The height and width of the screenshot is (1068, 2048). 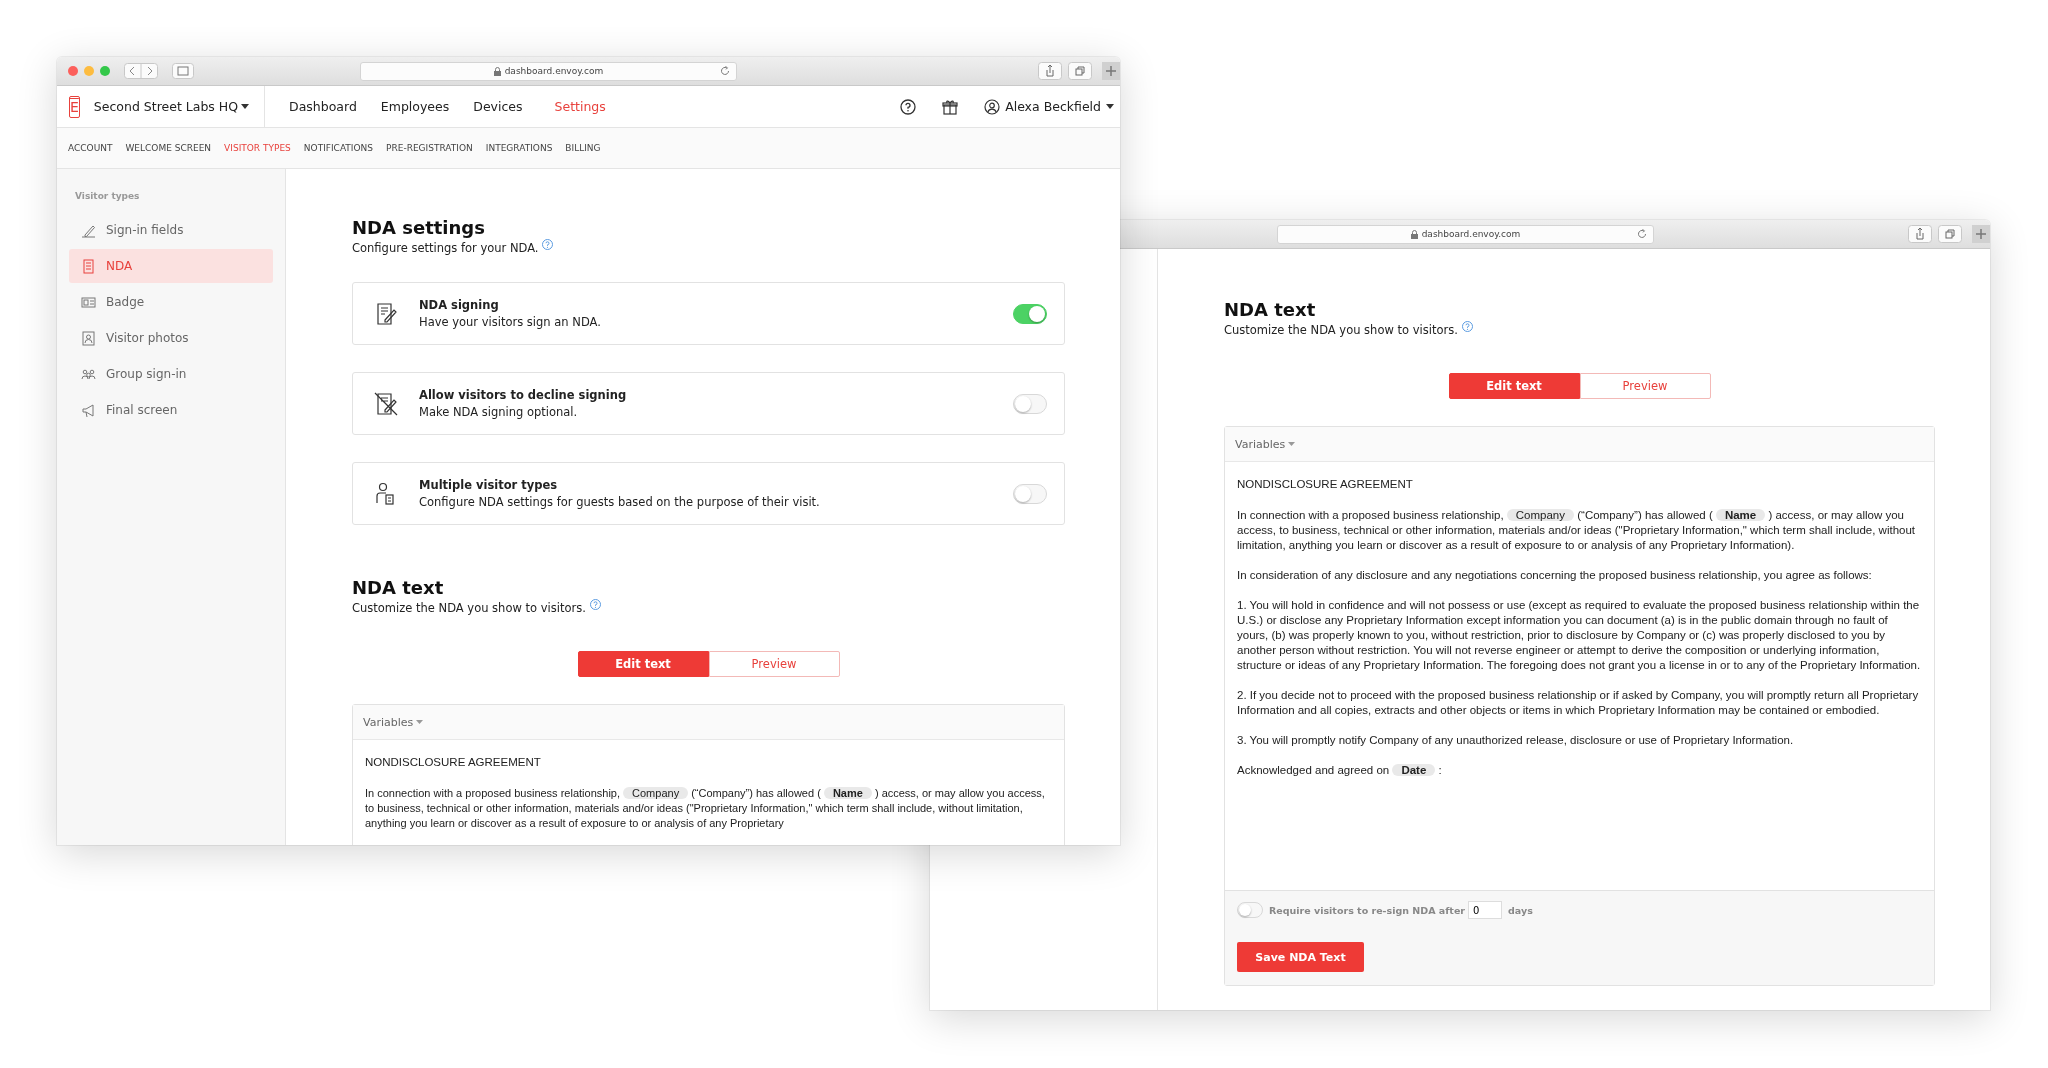 I want to click on megaphone-icon, so click(x=88, y=410).